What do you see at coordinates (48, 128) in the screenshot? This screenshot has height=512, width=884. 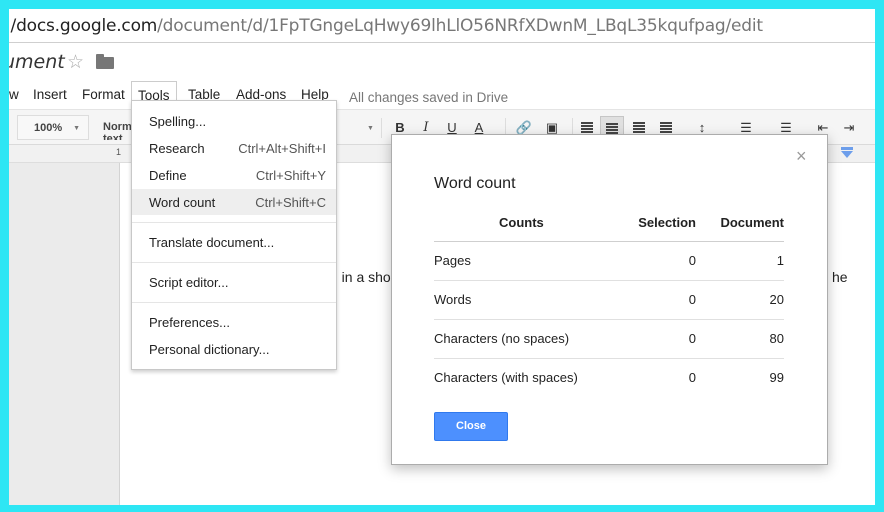 I see `zoom-value: 100%` at bounding box center [48, 128].